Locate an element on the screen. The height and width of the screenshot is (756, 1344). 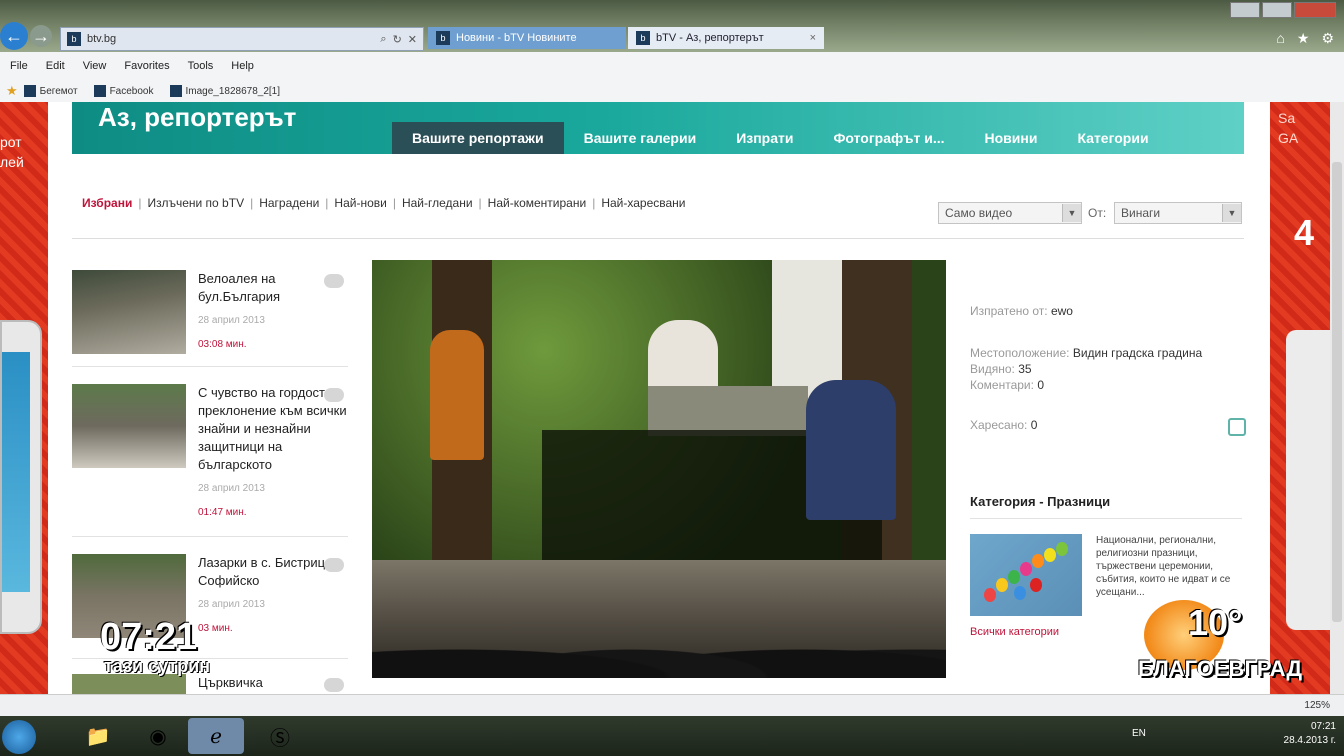
subnav-aired: Излъчени по bTV is located at coordinates (195, 203).